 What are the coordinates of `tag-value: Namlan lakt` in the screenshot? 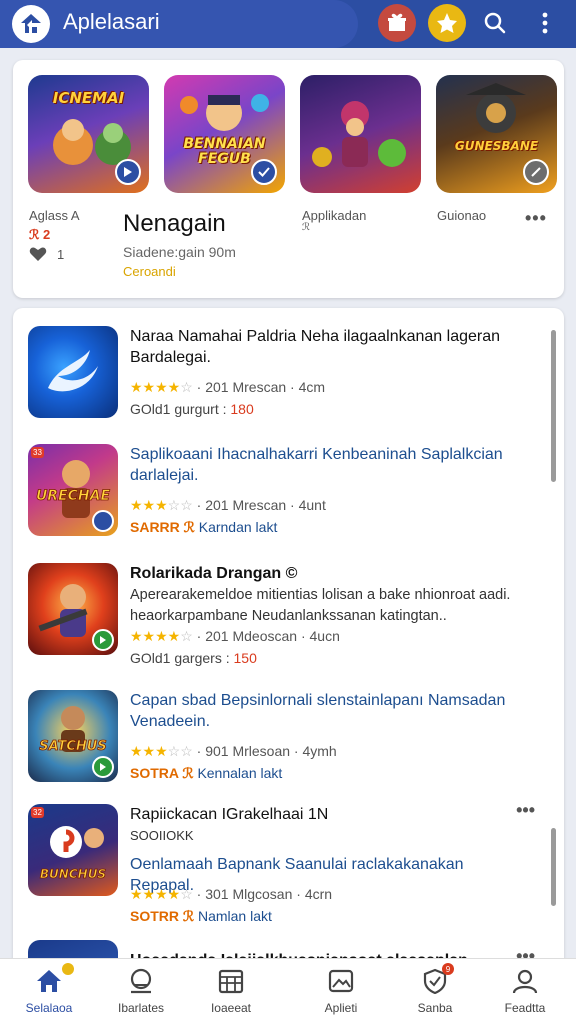 It's located at (234, 916).